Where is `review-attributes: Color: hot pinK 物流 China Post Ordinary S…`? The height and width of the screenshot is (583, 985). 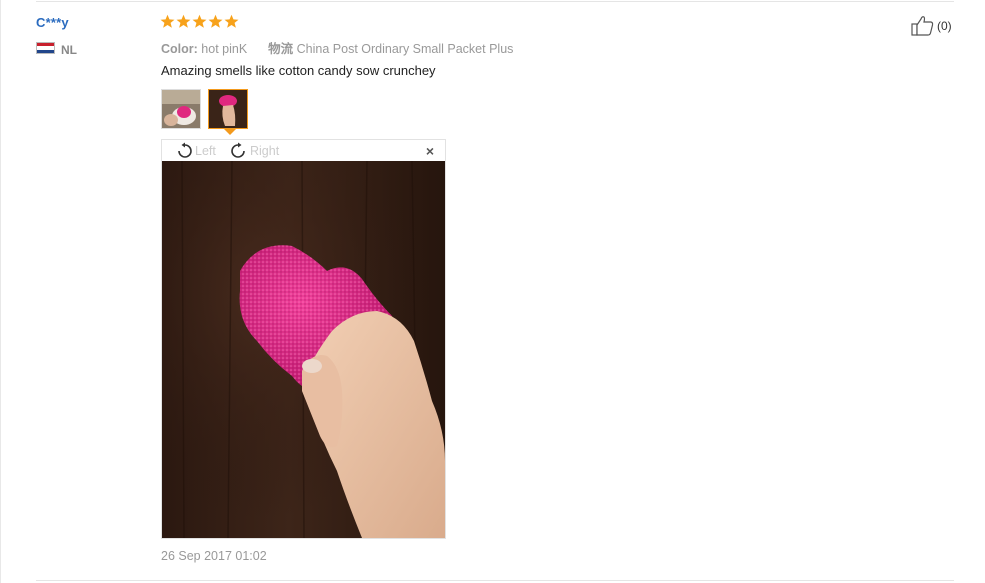 review-attributes: Color: hot pinK 物流 China Post Ordinary S… is located at coordinates (337, 47).